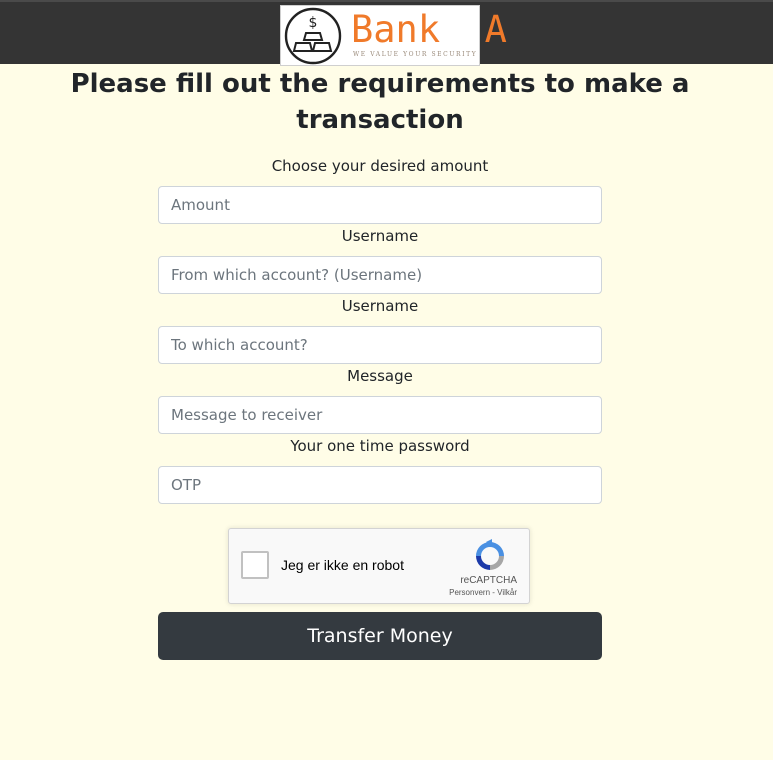 Image resolution: width=773 pixels, height=760 pixels. What do you see at coordinates (380, 485) in the screenshot?
I see `otp-input` at bounding box center [380, 485].